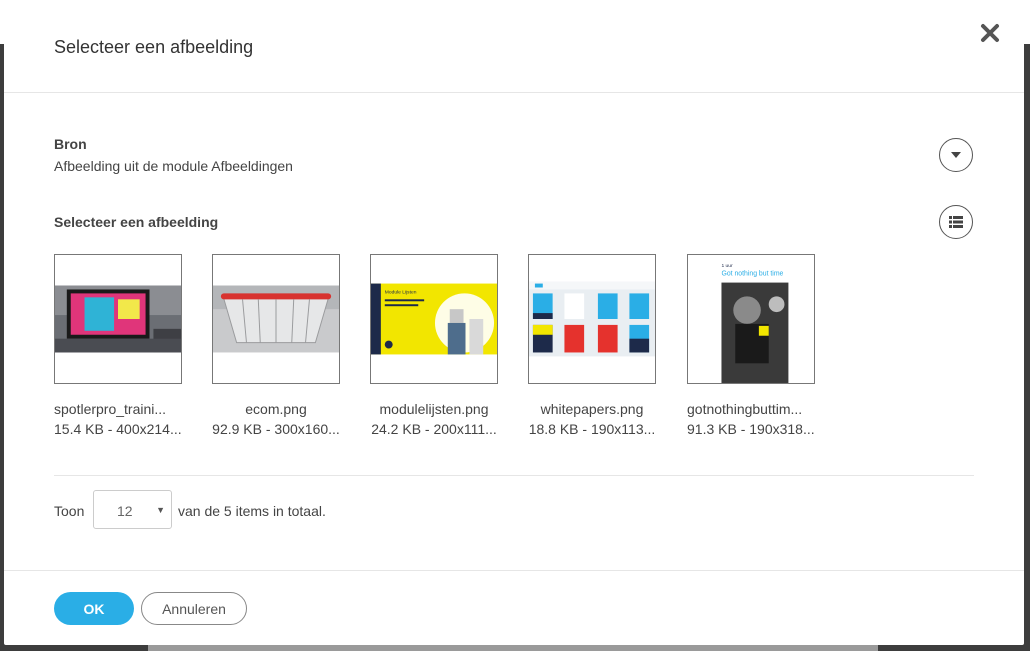  I want to click on module-lists-thumbnail: Module Lijsten, so click(434, 319).